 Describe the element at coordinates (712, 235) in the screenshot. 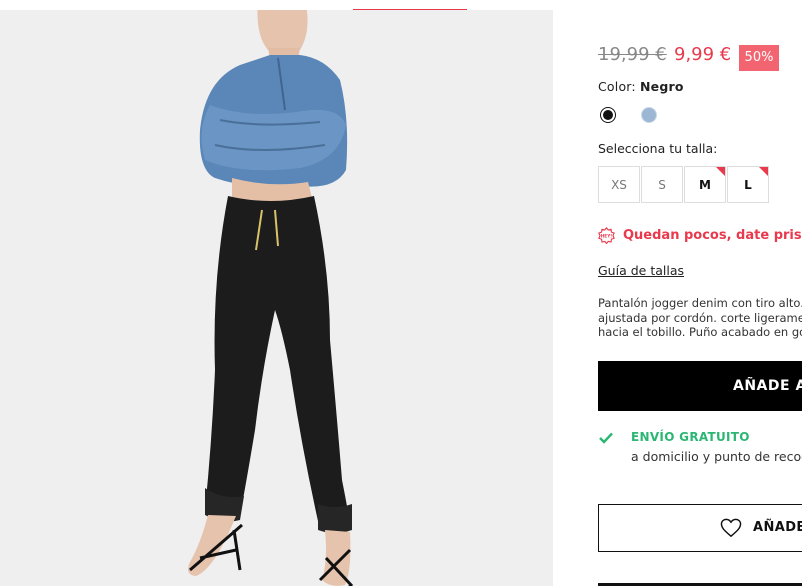

I see `low-stock-text: Quedan pocos, date prisa` at that location.